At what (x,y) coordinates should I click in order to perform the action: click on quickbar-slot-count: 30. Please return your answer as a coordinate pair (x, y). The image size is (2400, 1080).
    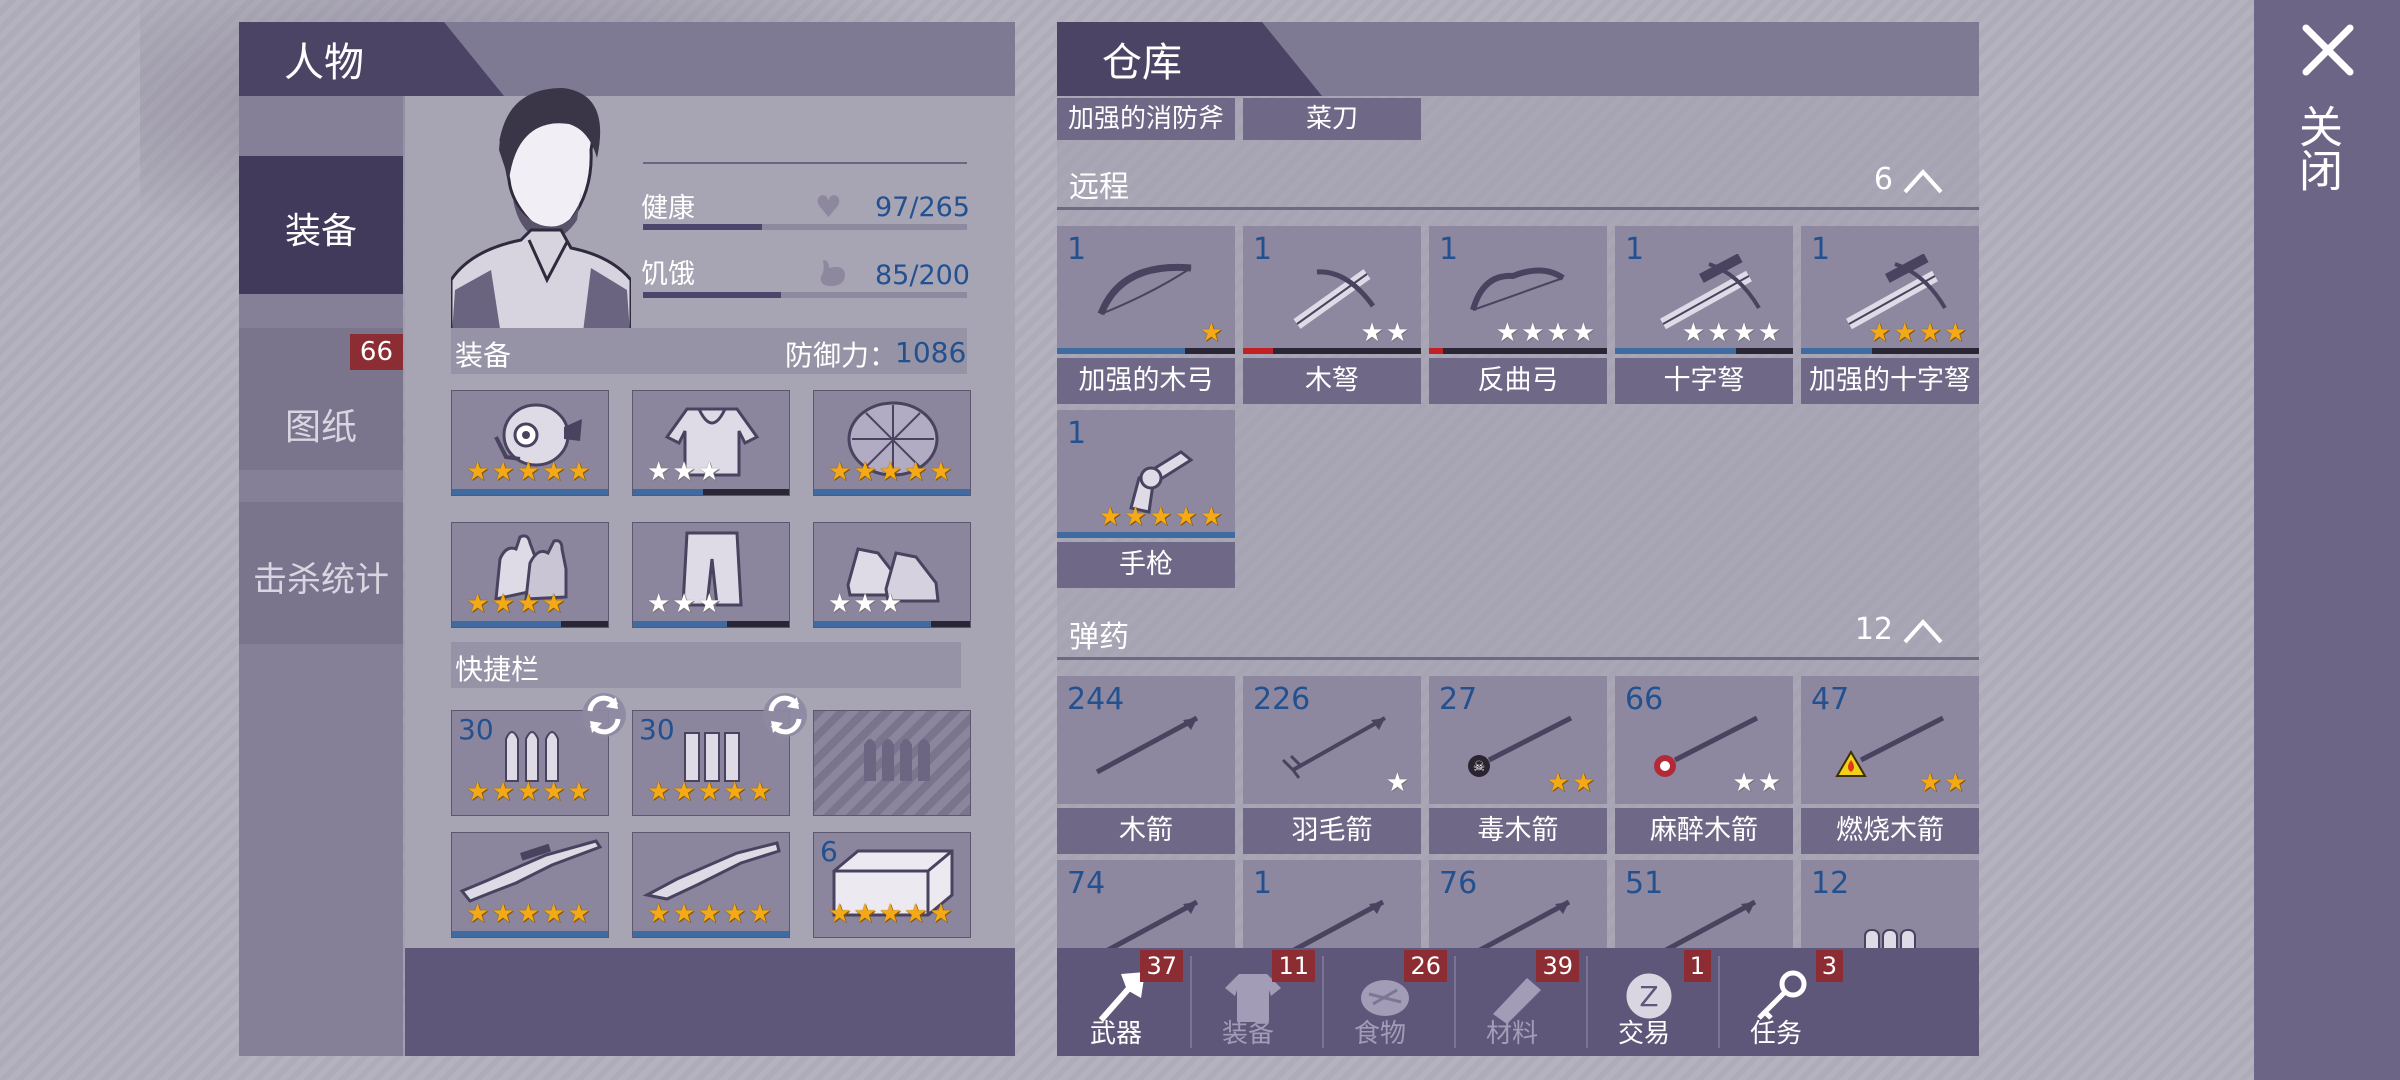
    Looking at the image, I should click on (657, 729).